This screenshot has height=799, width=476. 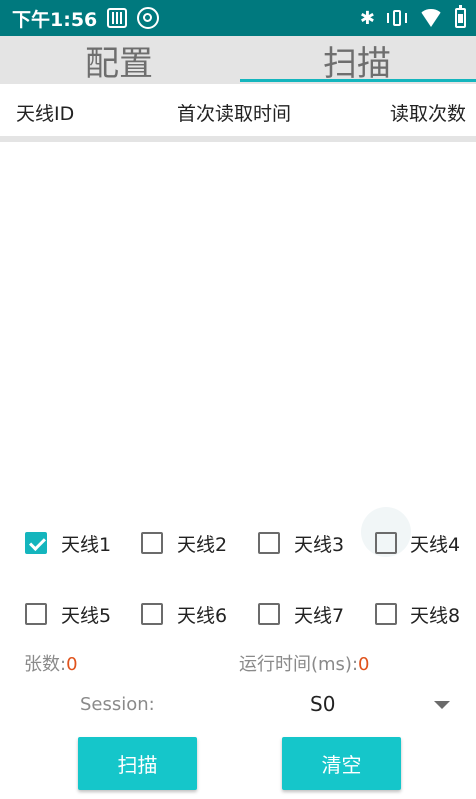 What do you see at coordinates (72, 664) in the screenshot?
I see `tag-count-value: 0` at bounding box center [72, 664].